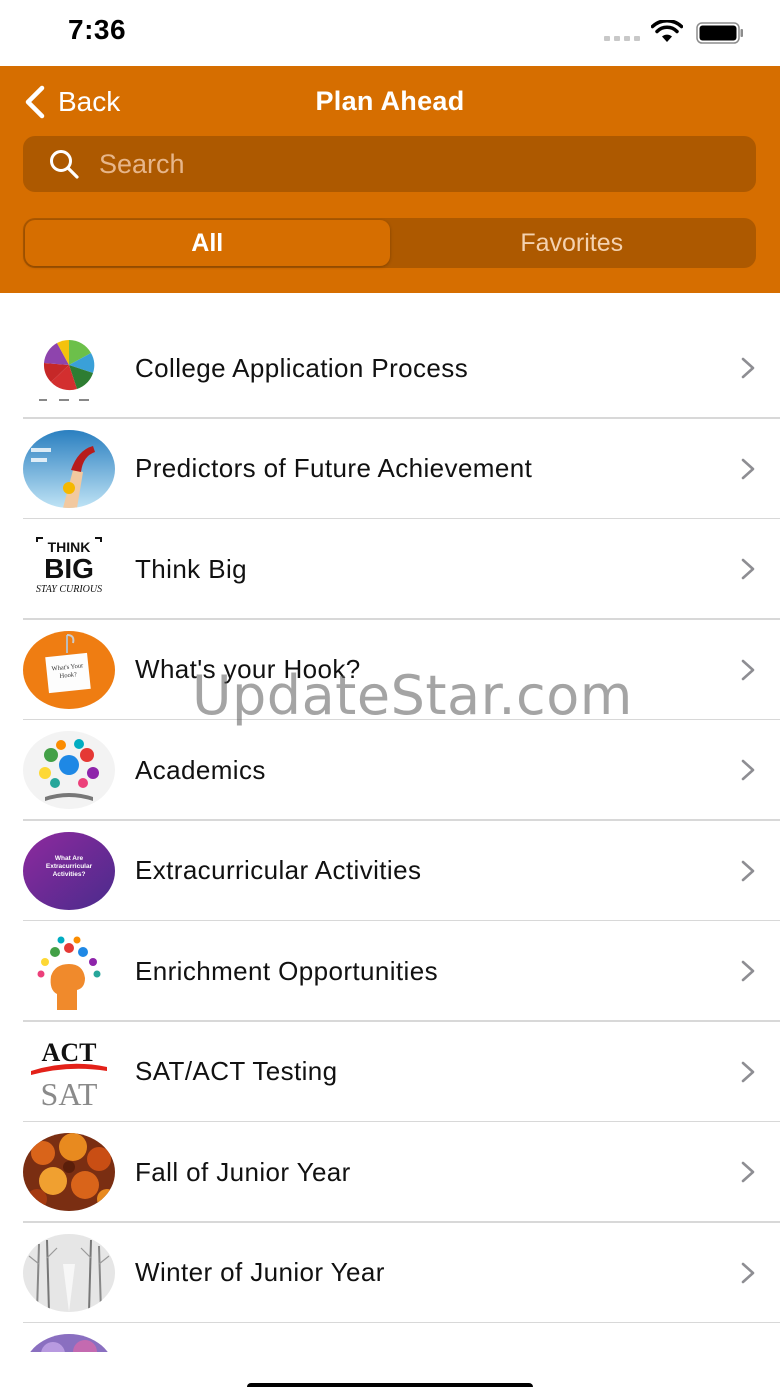  Describe the element at coordinates (69, 1071) in the screenshot. I see `sat-act-logo: ACT SAT` at that location.